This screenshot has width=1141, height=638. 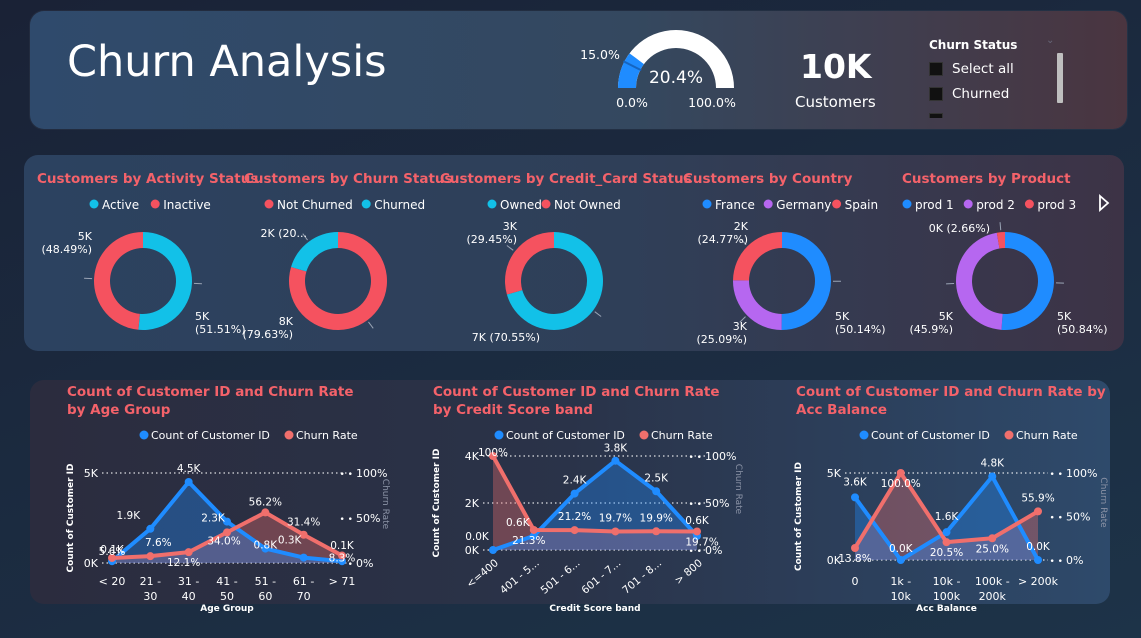 I want to click on y2-axis-title: Churn Rate, so click(x=1103, y=502).